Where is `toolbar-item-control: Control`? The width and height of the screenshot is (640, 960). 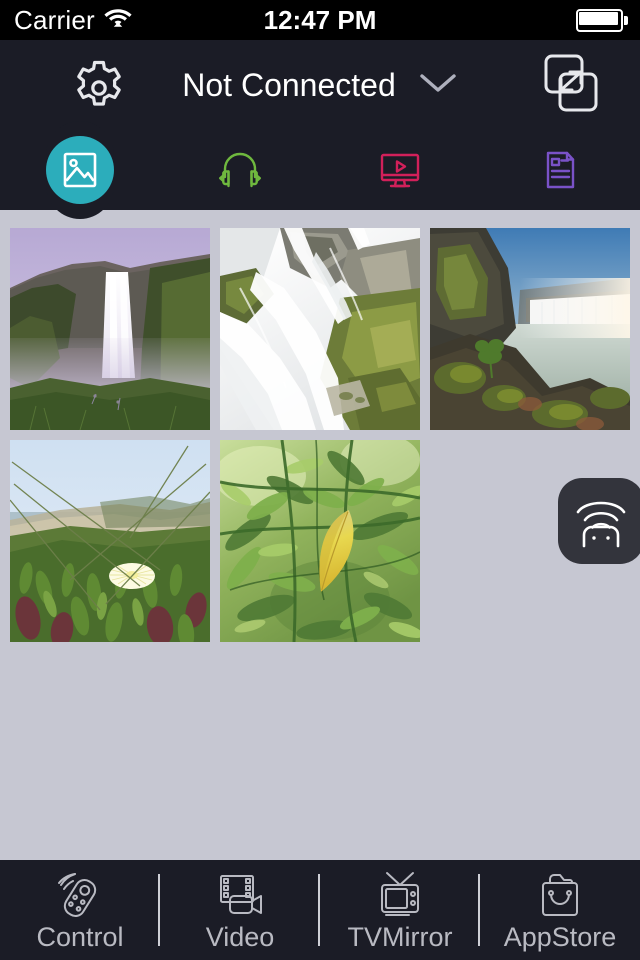
toolbar-item-control: Control is located at coordinates (80, 910).